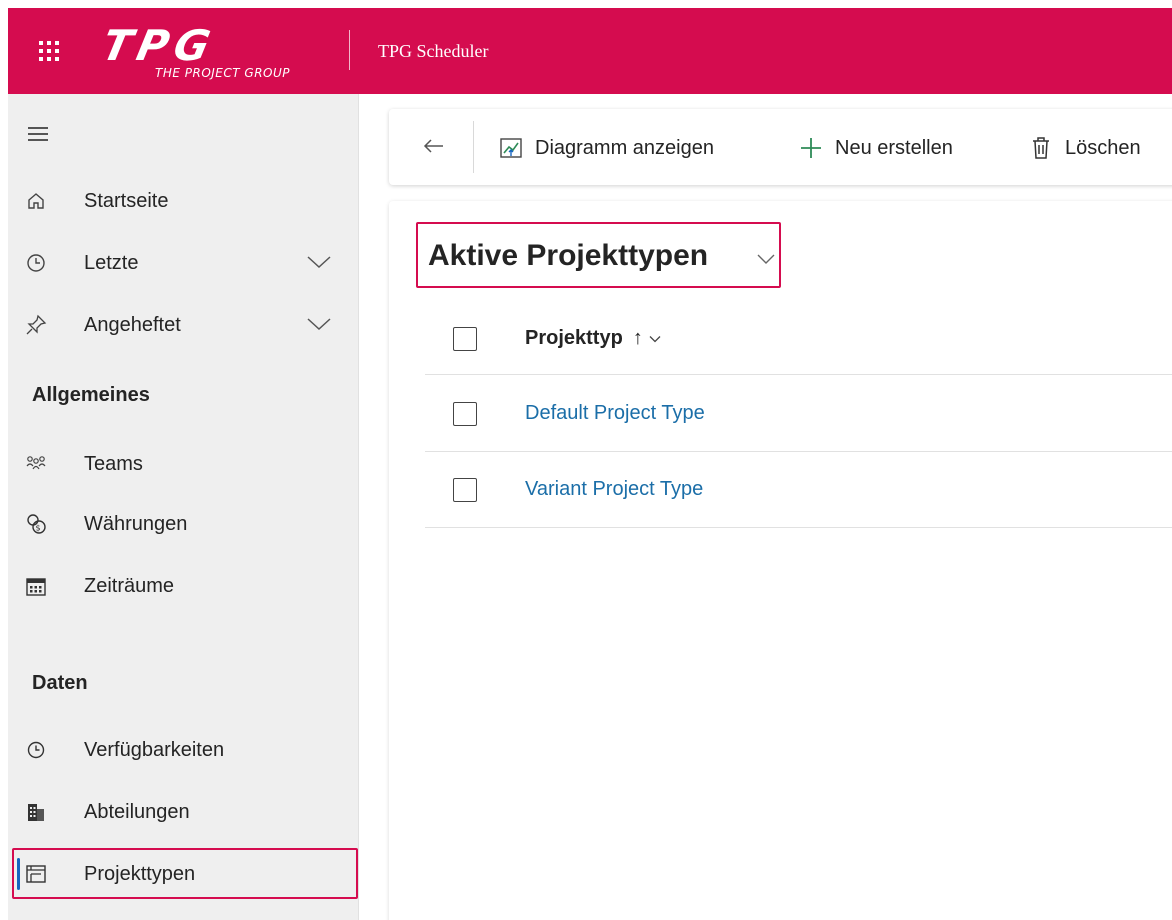 This screenshot has width=1172, height=920. I want to click on sidebar-item-waehrungen: $ Währungen, so click(183, 524).